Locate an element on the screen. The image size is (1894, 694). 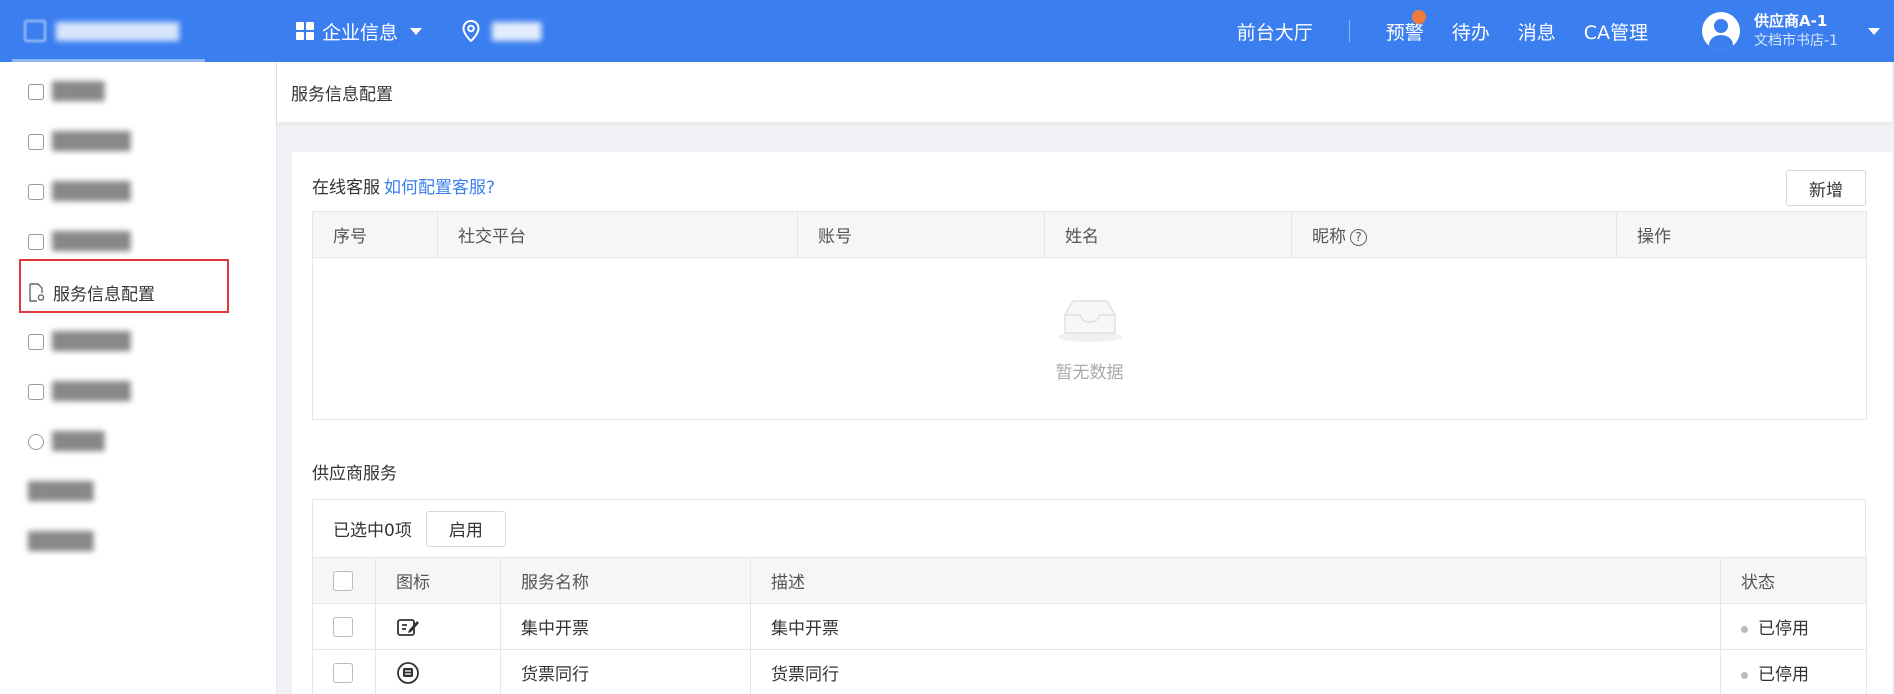
user-name: 供应商A-1 is located at coordinates (1791, 21).